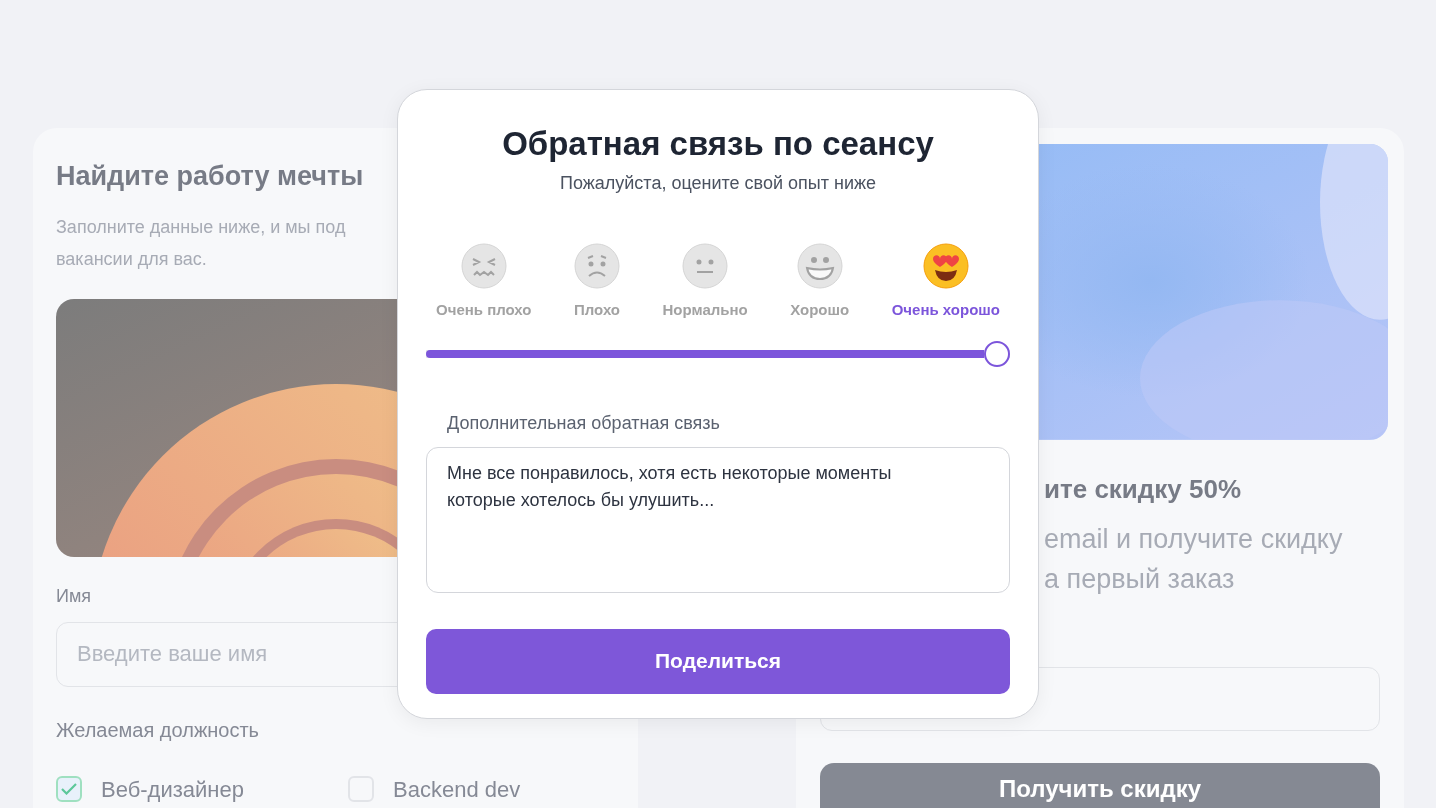 This screenshot has height=808, width=1436. Describe the element at coordinates (997, 353) in the screenshot. I see `slider-thumb` at that location.